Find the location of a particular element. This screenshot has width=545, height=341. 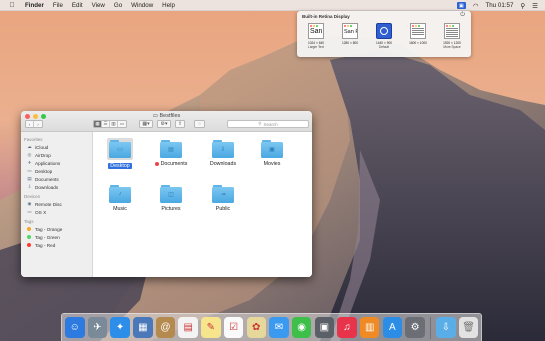

ibooks-icon: ▥ is located at coordinates (369, 327).